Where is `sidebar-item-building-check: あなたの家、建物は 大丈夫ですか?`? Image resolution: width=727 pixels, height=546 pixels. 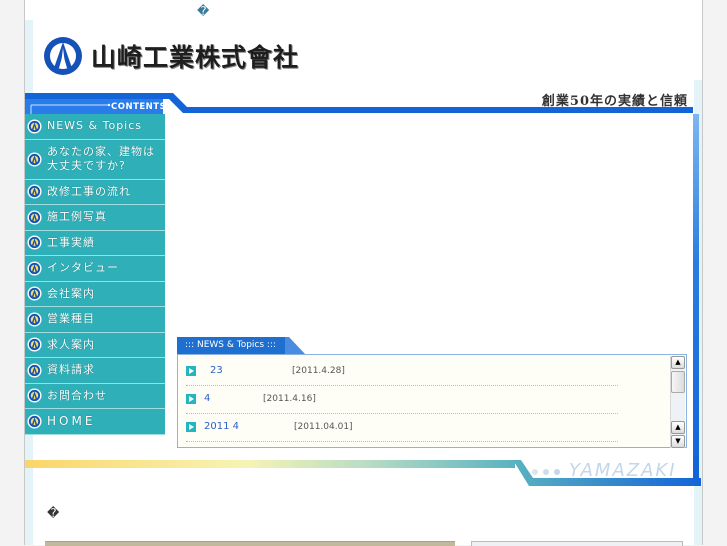
sidebar-item-building-check: あなたの家、建物は 大丈夫ですか? is located at coordinates (95, 159).